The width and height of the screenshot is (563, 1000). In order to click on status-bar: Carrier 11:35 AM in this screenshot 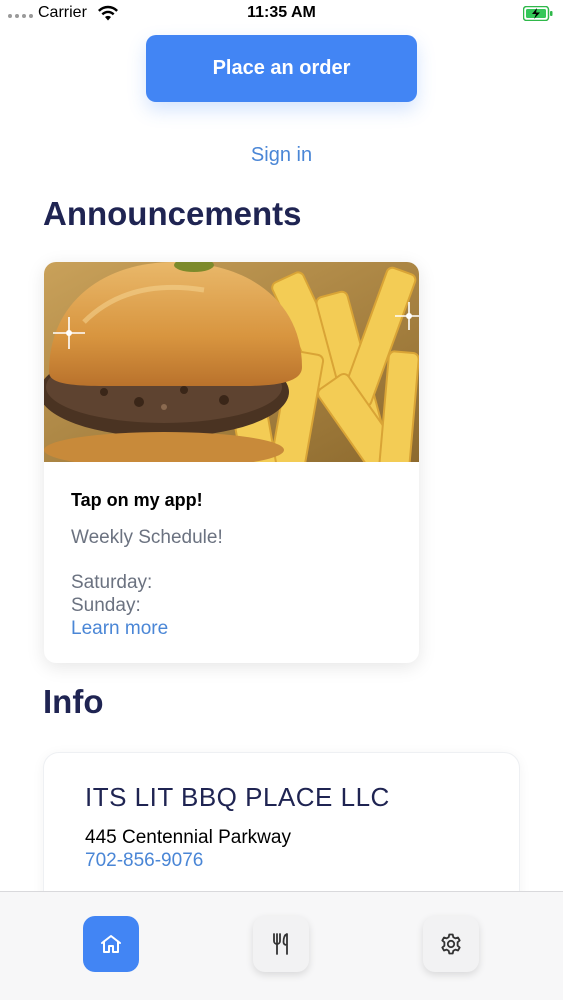, I will do `click(281, 14)`.